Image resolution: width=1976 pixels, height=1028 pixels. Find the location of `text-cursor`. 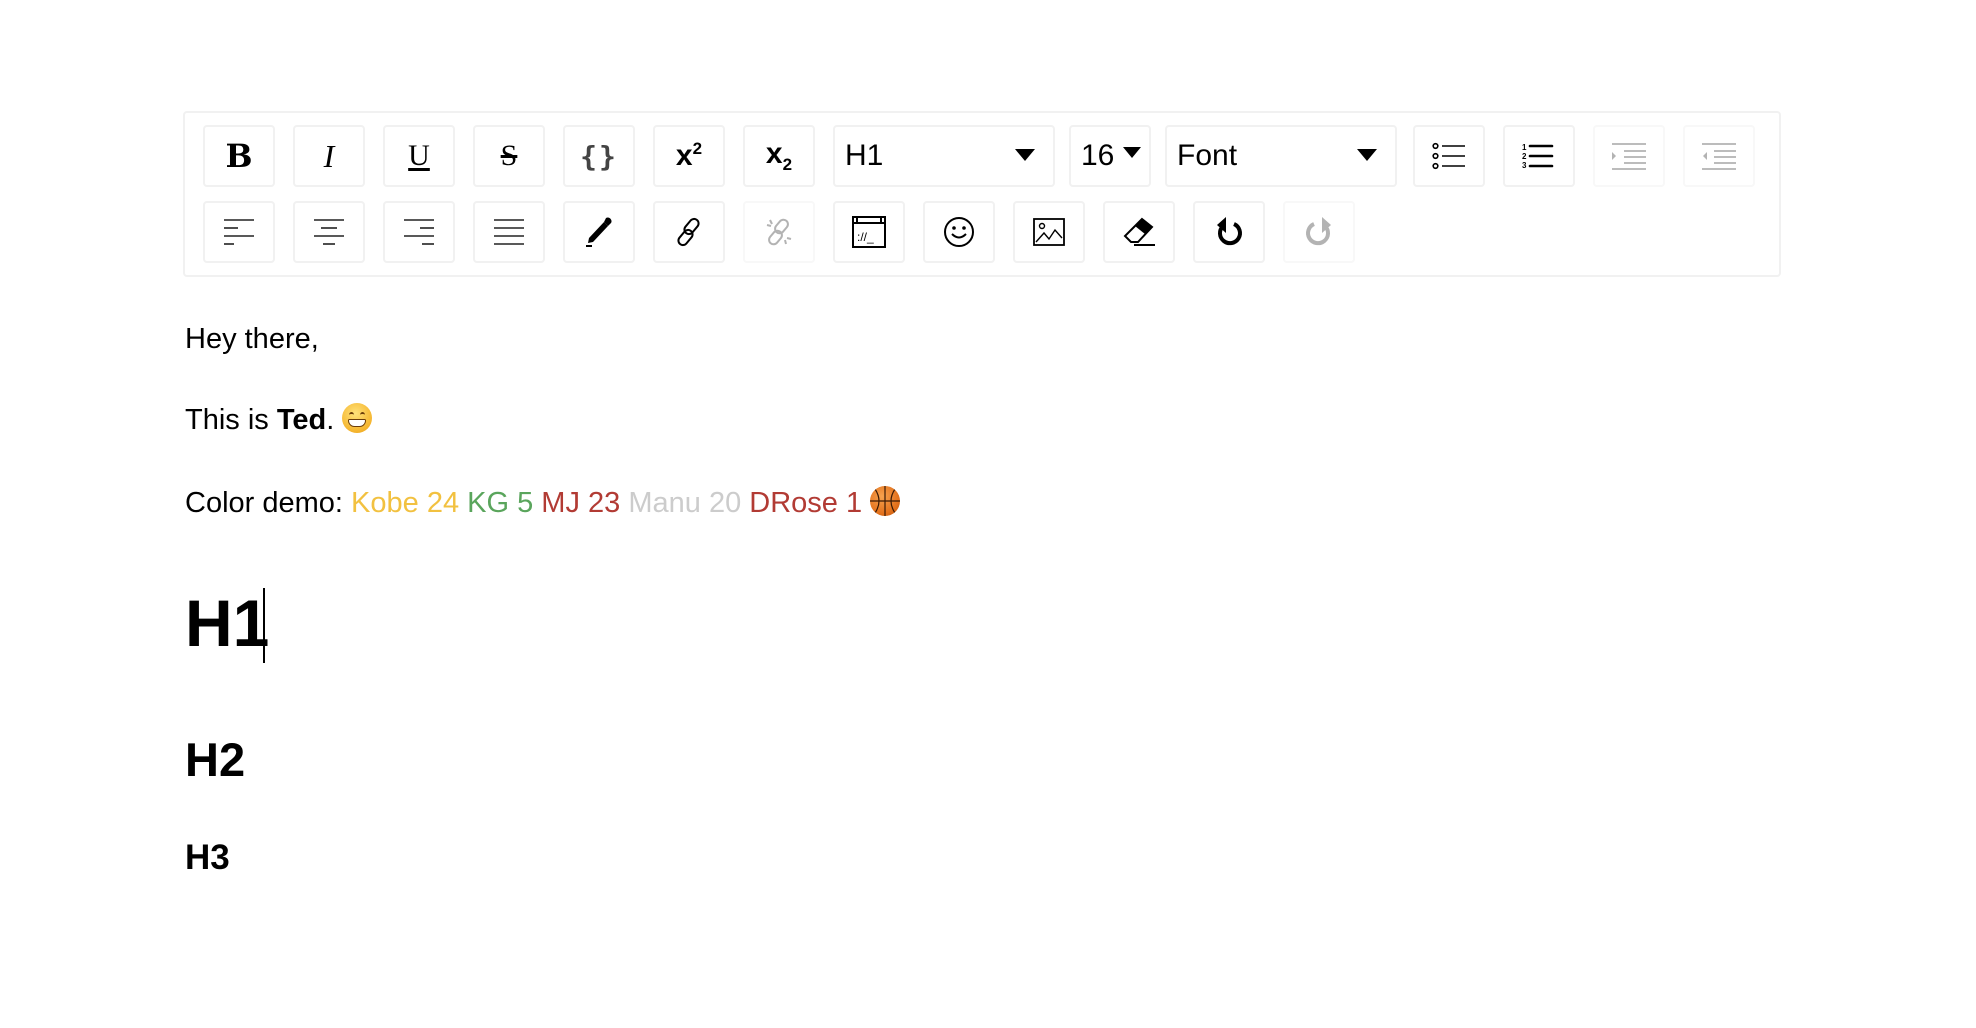

text-cursor is located at coordinates (264, 625).